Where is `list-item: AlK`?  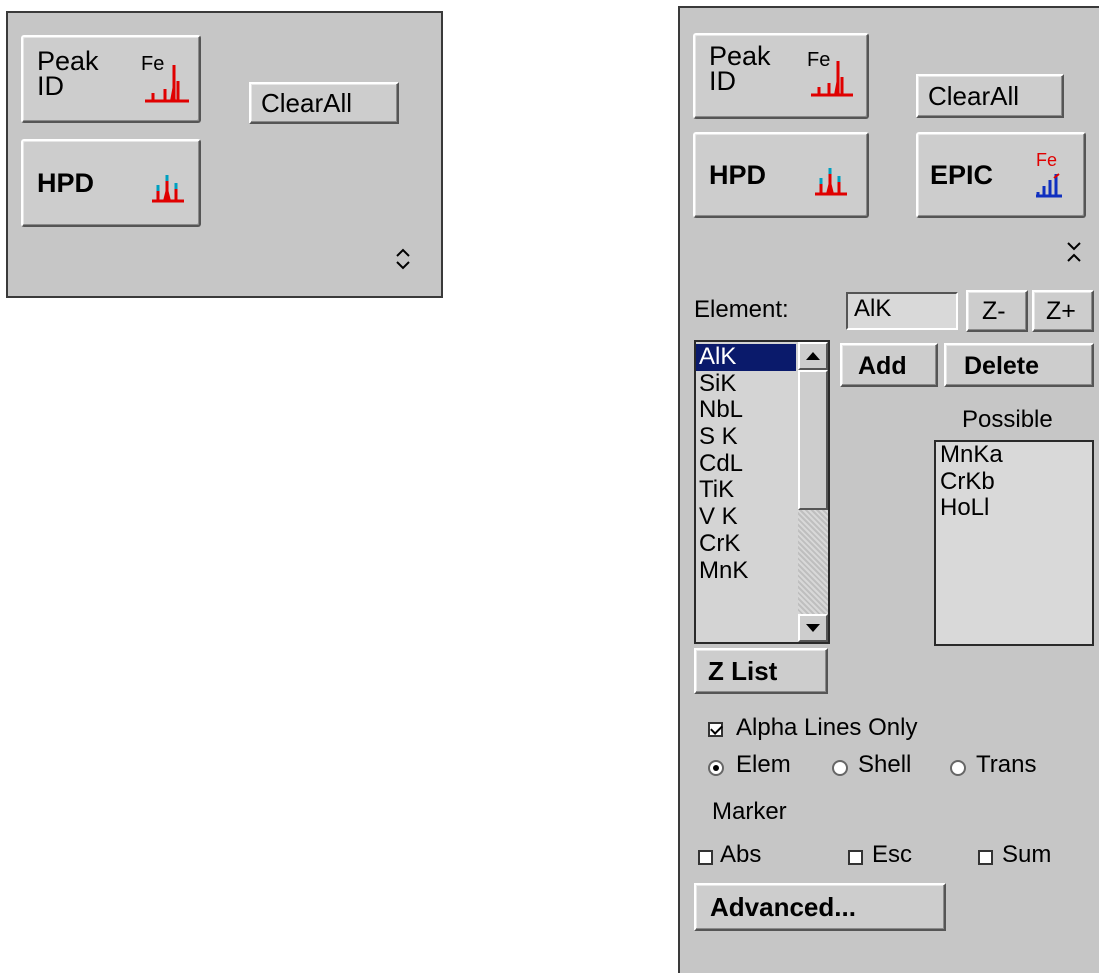
list-item: AlK is located at coordinates (746, 357).